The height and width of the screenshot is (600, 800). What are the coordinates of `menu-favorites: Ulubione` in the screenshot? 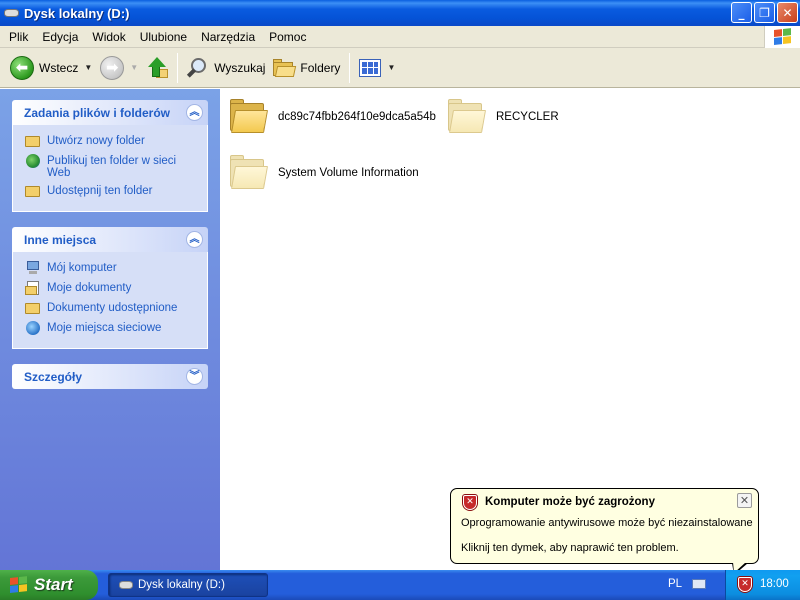 It's located at (163, 37).